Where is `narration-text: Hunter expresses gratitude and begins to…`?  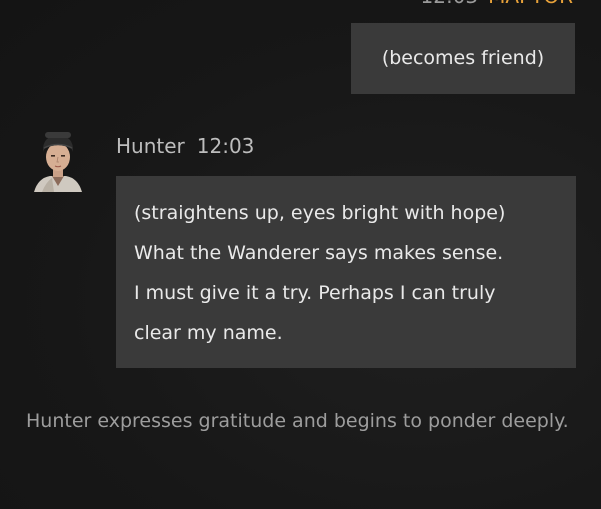 narration-text: Hunter expresses gratitude and begins to… is located at coordinates (297, 421).